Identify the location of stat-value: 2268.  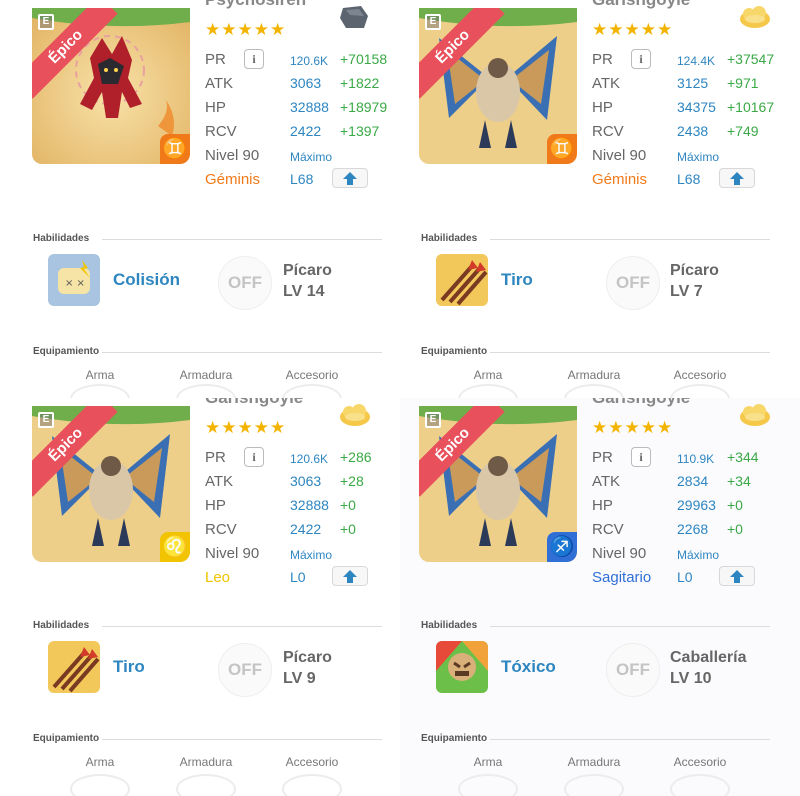
(693, 529).